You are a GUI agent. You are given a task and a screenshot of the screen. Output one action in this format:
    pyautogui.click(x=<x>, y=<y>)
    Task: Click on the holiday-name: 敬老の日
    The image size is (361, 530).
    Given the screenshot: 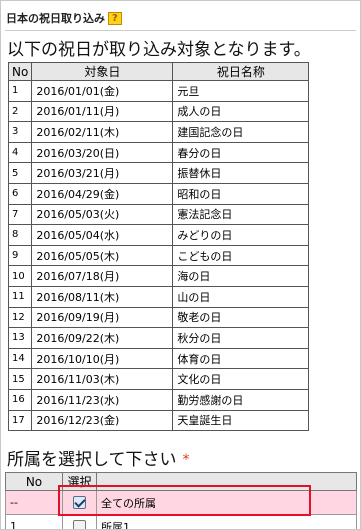 What is the action you would take?
    pyautogui.click(x=241, y=317)
    